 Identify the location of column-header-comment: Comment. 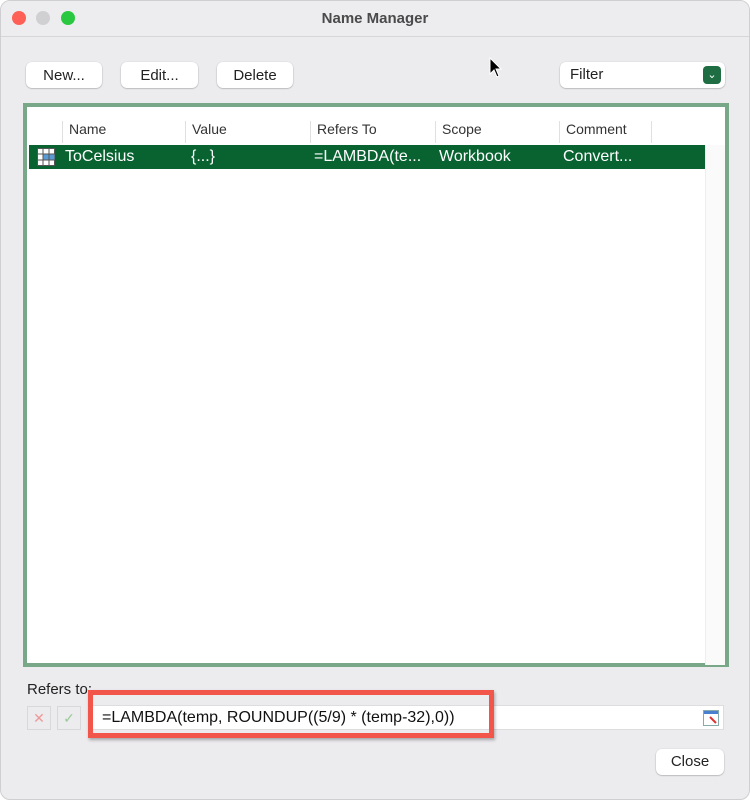
(605, 132).